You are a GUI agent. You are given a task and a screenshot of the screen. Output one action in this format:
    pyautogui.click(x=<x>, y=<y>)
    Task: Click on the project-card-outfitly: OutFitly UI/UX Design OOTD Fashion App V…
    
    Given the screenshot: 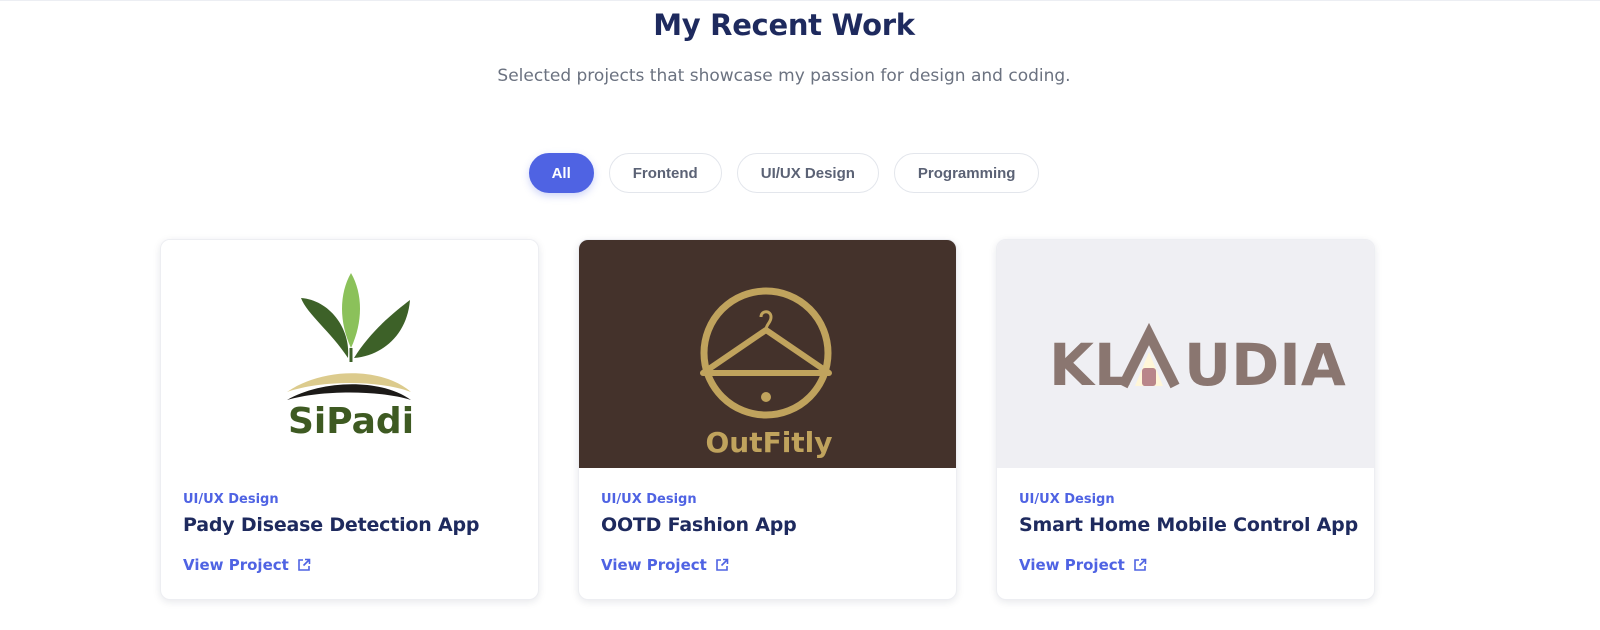 What is the action you would take?
    pyautogui.click(x=767, y=419)
    